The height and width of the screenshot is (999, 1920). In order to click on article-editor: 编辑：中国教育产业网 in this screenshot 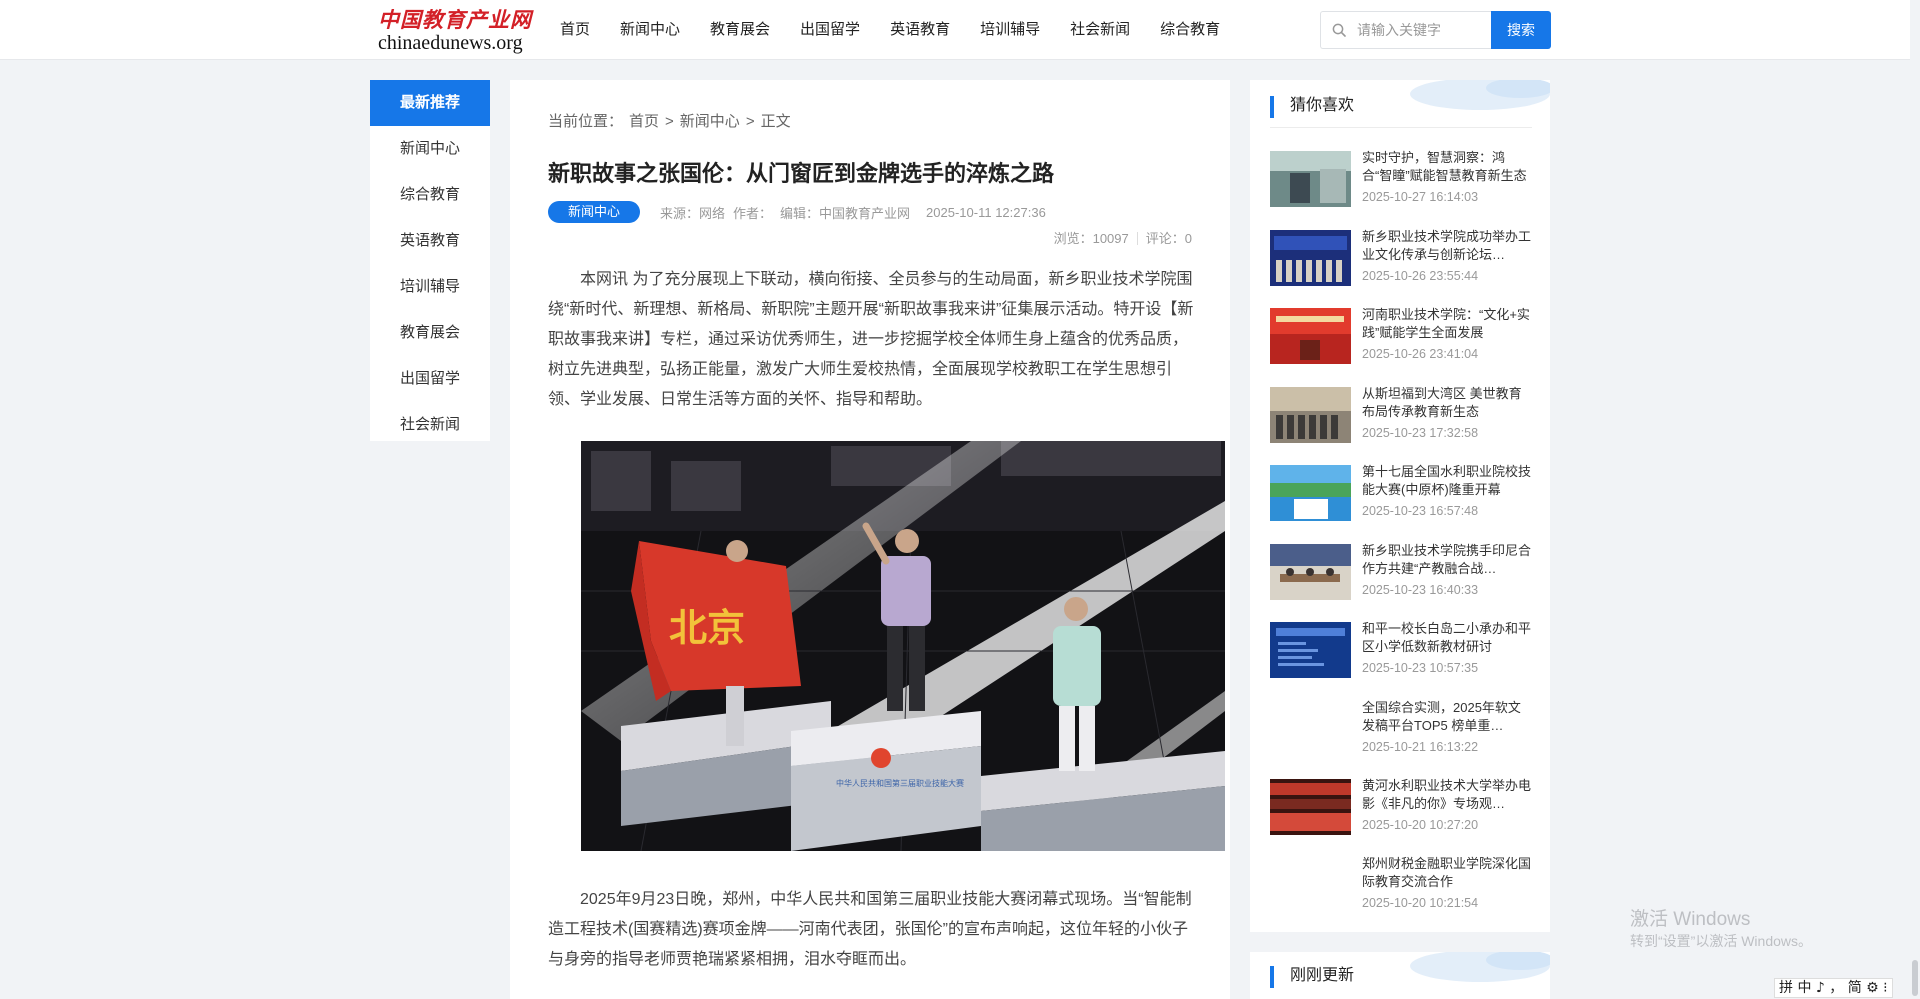, I will do `click(845, 213)`.